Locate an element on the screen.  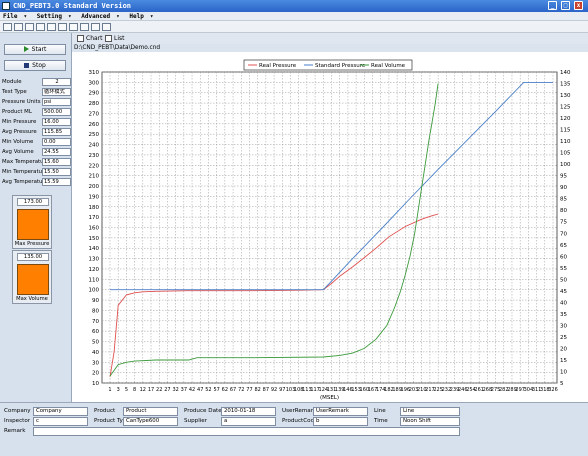
y-right-tick-label: 90 is located at coordinates (563, 188).